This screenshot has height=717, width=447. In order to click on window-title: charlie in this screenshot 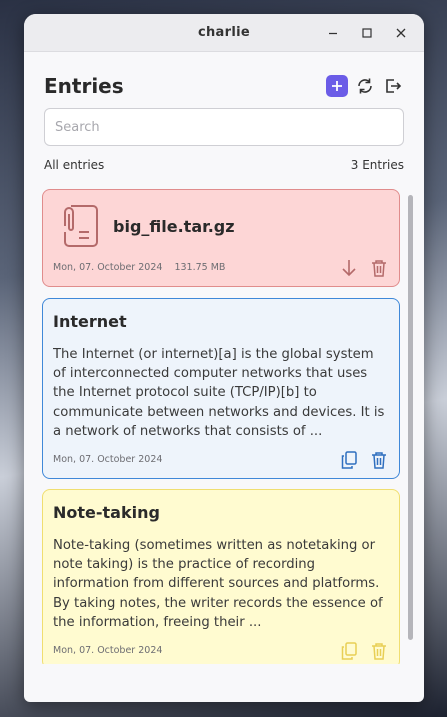, I will do `click(224, 32)`.